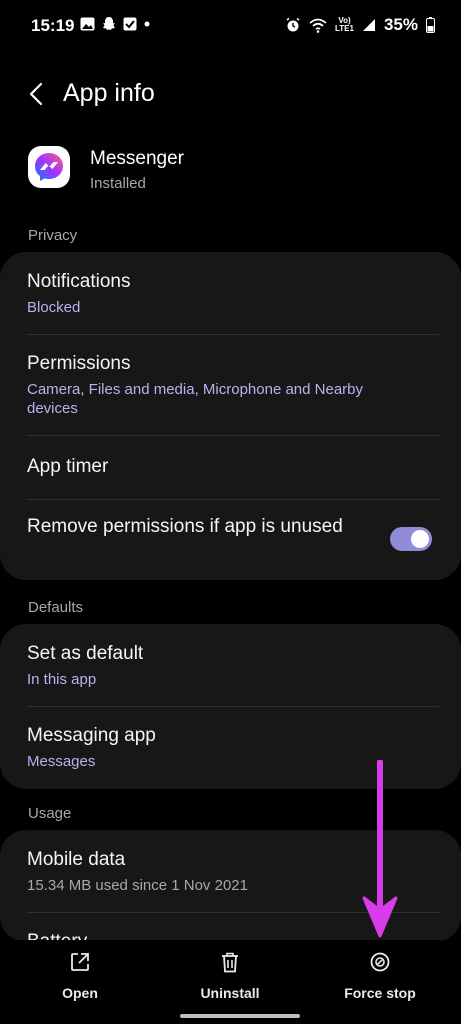  Describe the element at coordinates (230, 293) in the screenshot. I see `settings-item-notifications: Notifications Blocked` at that location.